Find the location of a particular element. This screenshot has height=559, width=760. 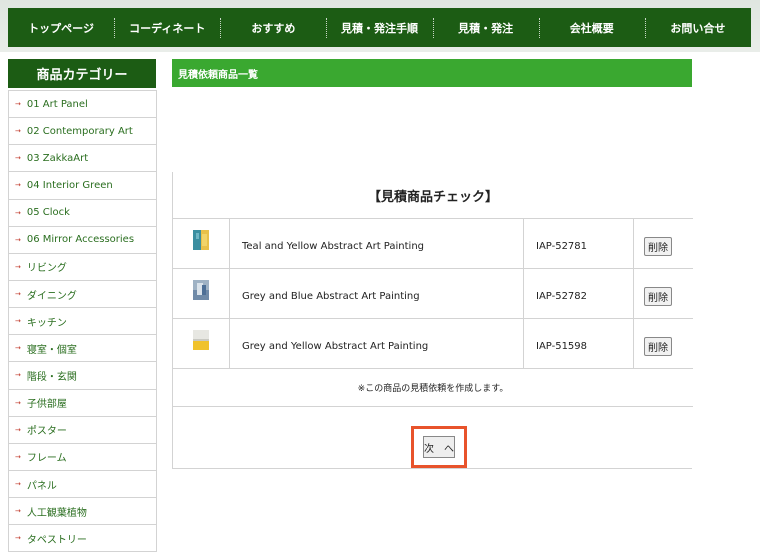

nav-item-recommended: おすすめ is located at coordinates (273, 27).